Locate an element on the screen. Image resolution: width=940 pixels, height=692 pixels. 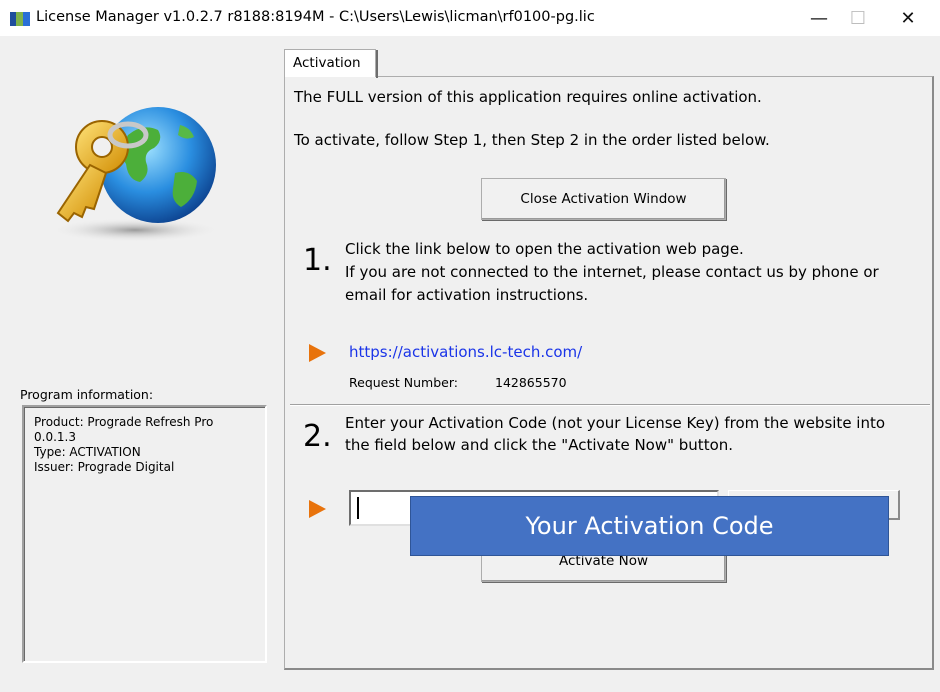
program-info-line: Type: ACTIVATION is located at coordinates (87, 452).